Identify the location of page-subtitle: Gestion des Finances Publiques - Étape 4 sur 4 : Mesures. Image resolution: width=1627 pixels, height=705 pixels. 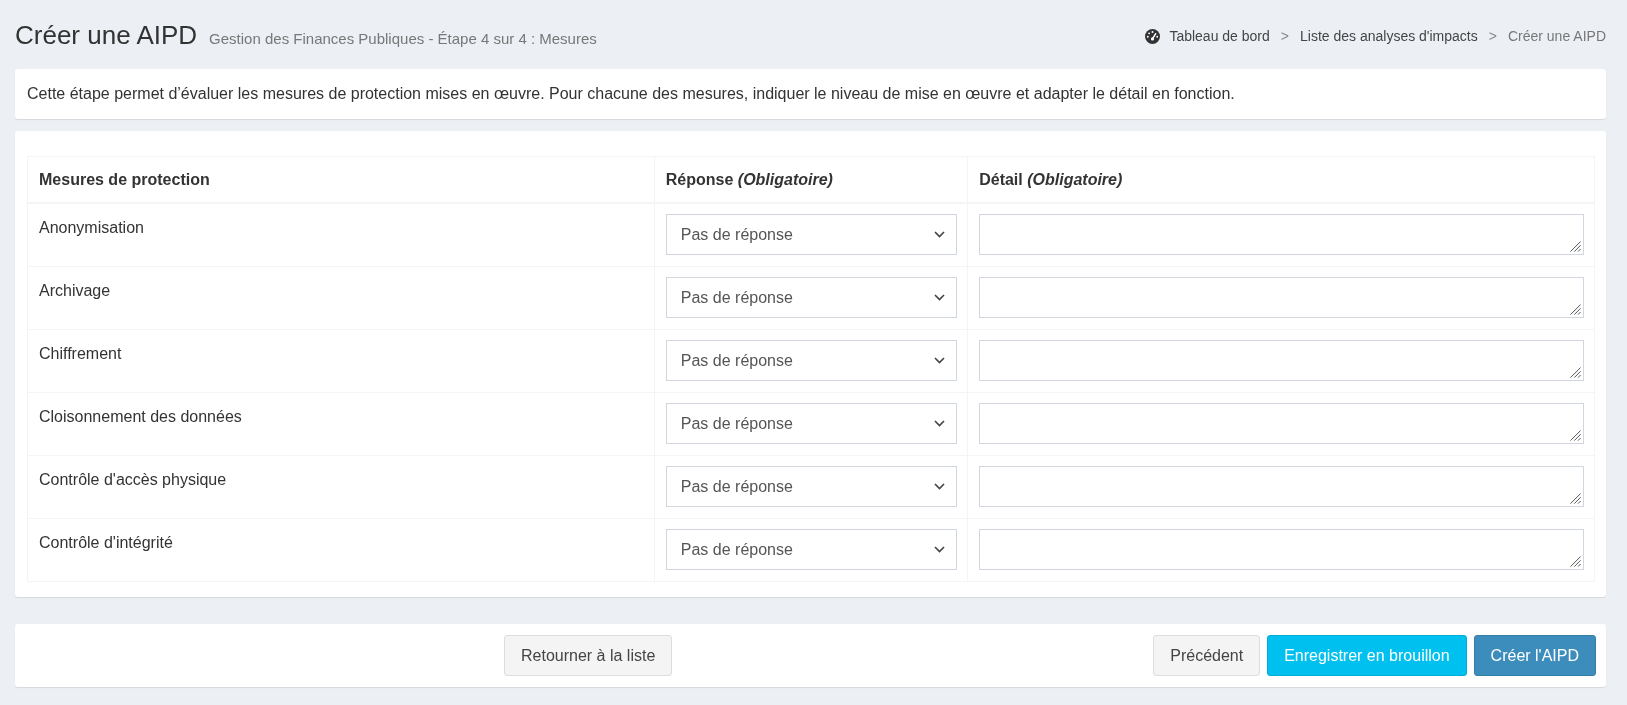
(403, 38).